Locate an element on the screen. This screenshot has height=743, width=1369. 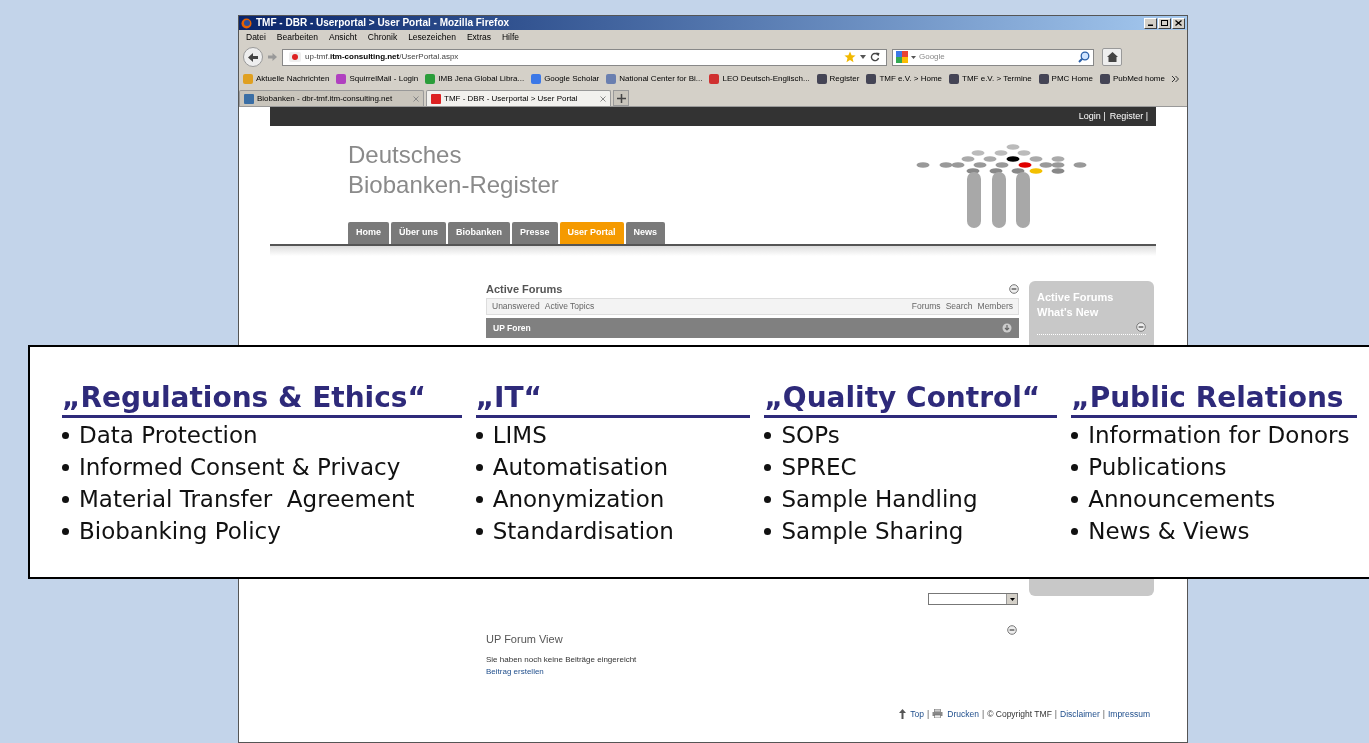
tab-label: TMF - DBR - Userportal > User Portal is located at coordinates (511, 98).